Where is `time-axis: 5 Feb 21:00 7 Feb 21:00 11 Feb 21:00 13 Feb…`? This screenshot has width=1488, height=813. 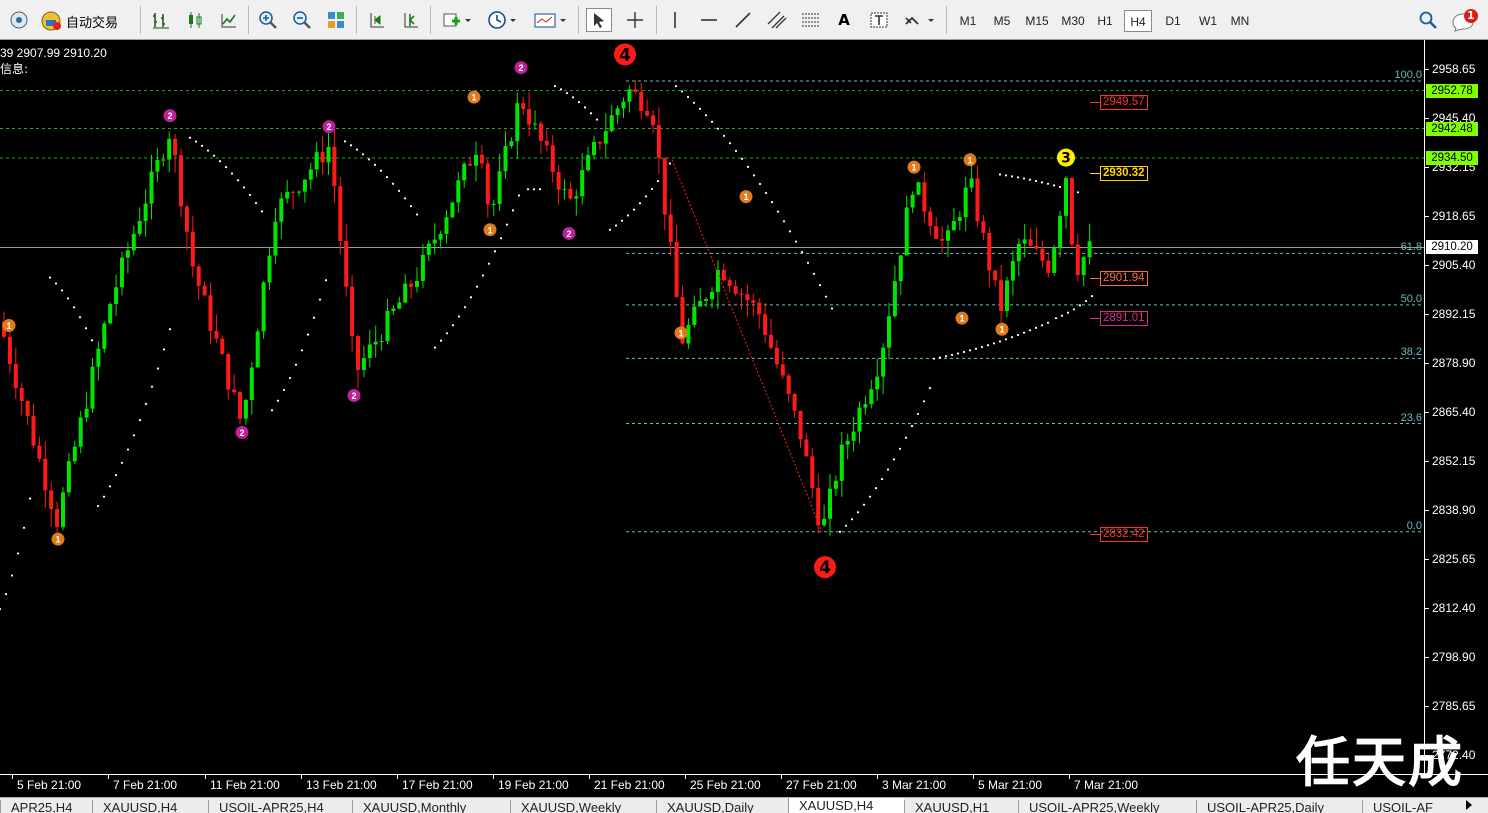
time-axis: 5 Feb 21:00 7 Feb 21:00 11 Feb 21:00 13 Feb… is located at coordinates (744, 785).